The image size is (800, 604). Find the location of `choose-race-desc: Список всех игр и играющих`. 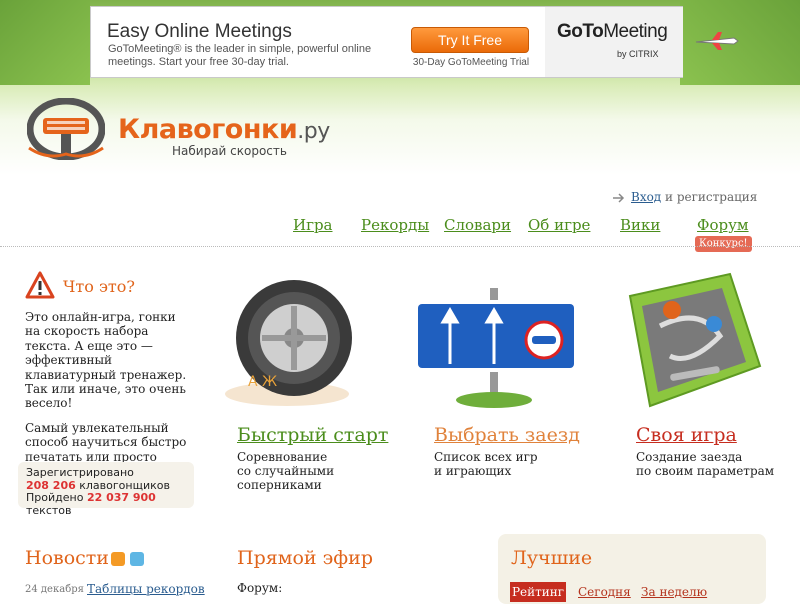

choose-race-desc: Список всех игр и играющих is located at coordinates (486, 464).